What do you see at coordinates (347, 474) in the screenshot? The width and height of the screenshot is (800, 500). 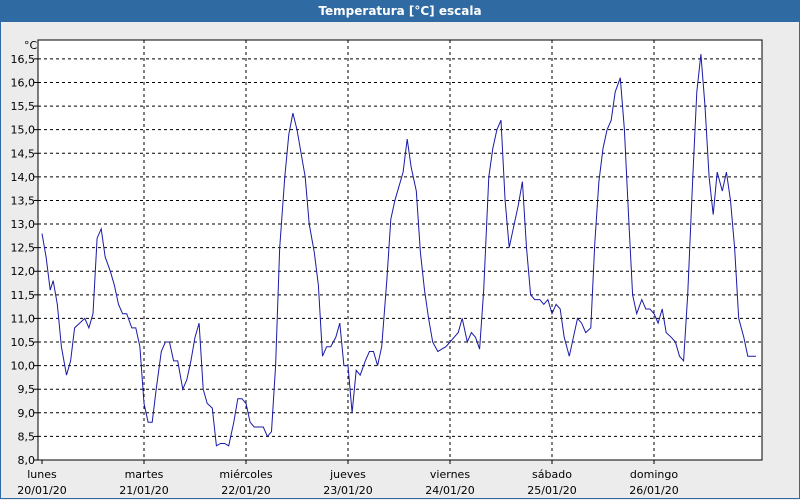 I see `x-tick-day-label: jueves` at bounding box center [347, 474].